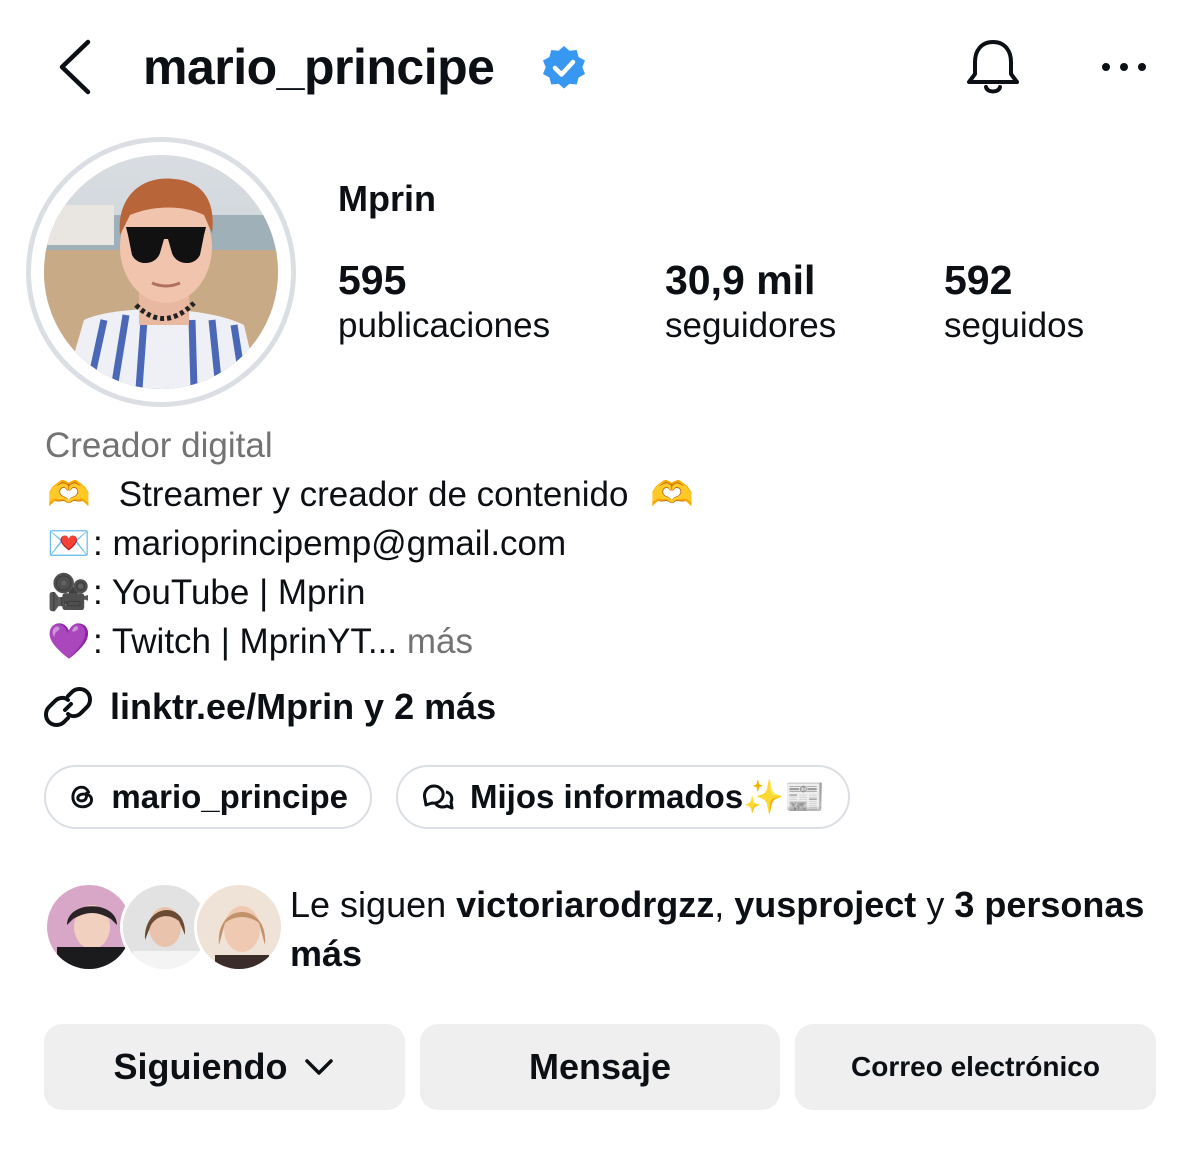 The height and width of the screenshot is (1149, 1200). Describe the element at coordinates (444, 325) in the screenshot. I see `stat-posts-label: publicaciones` at that location.